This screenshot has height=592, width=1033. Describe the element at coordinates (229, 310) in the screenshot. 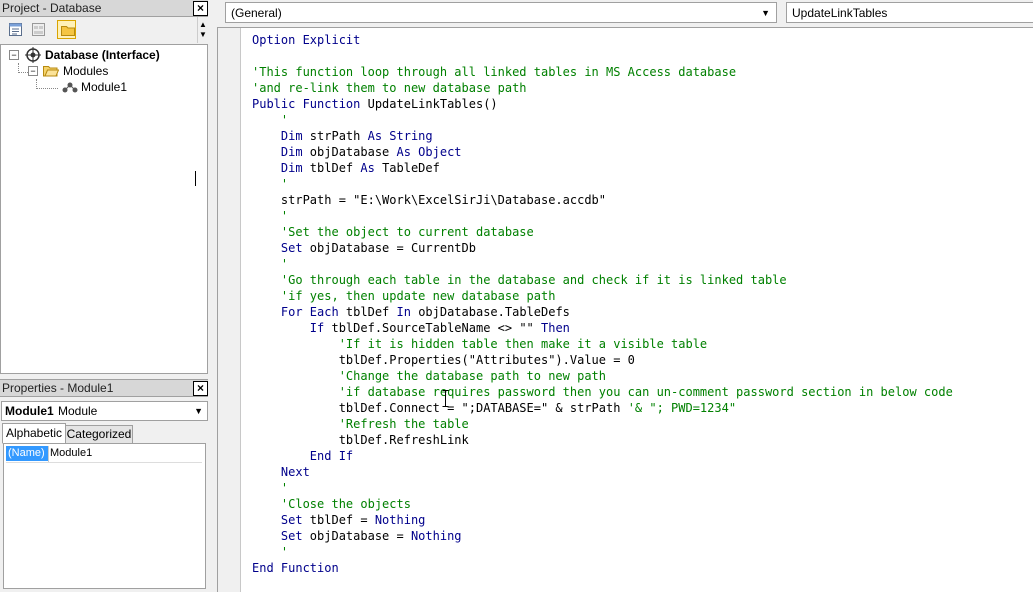

I see `margin-indicator-bar` at that location.